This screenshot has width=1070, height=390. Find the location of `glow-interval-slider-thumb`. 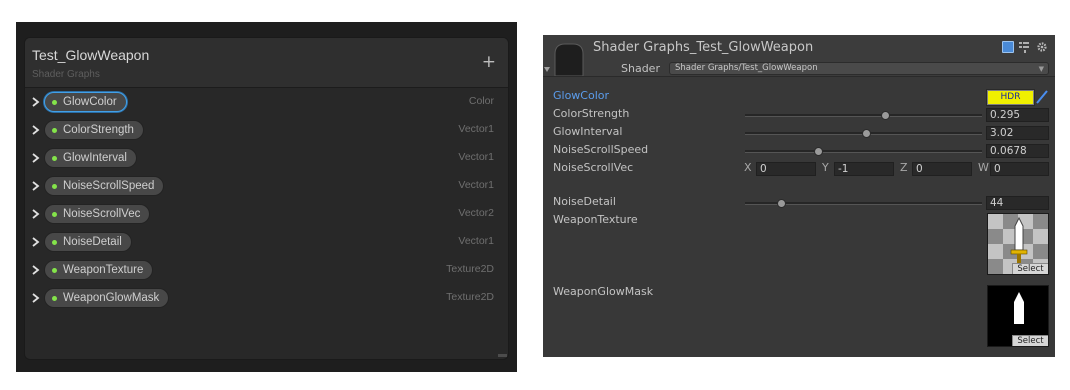

glow-interval-slider-thumb is located at coordinates (866, 133).